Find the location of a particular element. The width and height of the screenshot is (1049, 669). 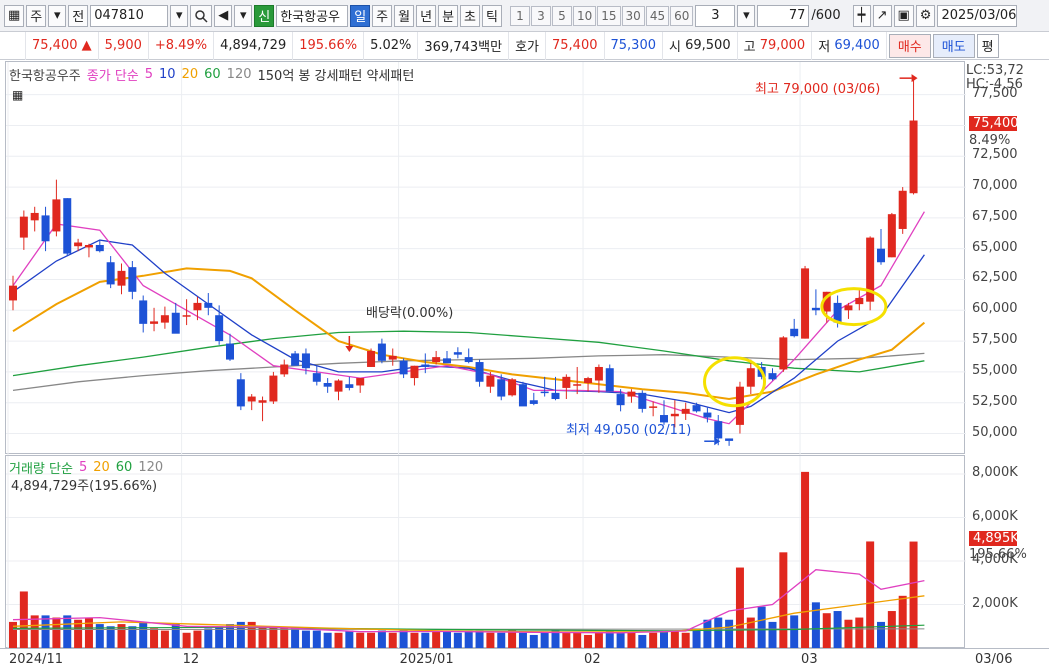

quote-spacer is located at coordinates (13, 45).